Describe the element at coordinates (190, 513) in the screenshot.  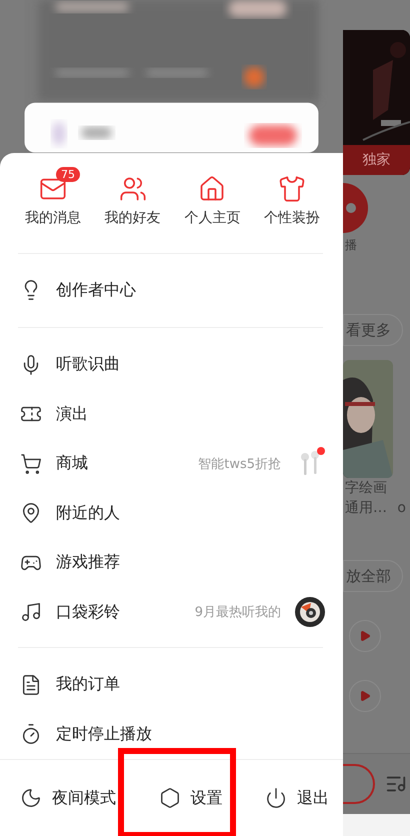
I see `menu-item: 附近的人` at that location.